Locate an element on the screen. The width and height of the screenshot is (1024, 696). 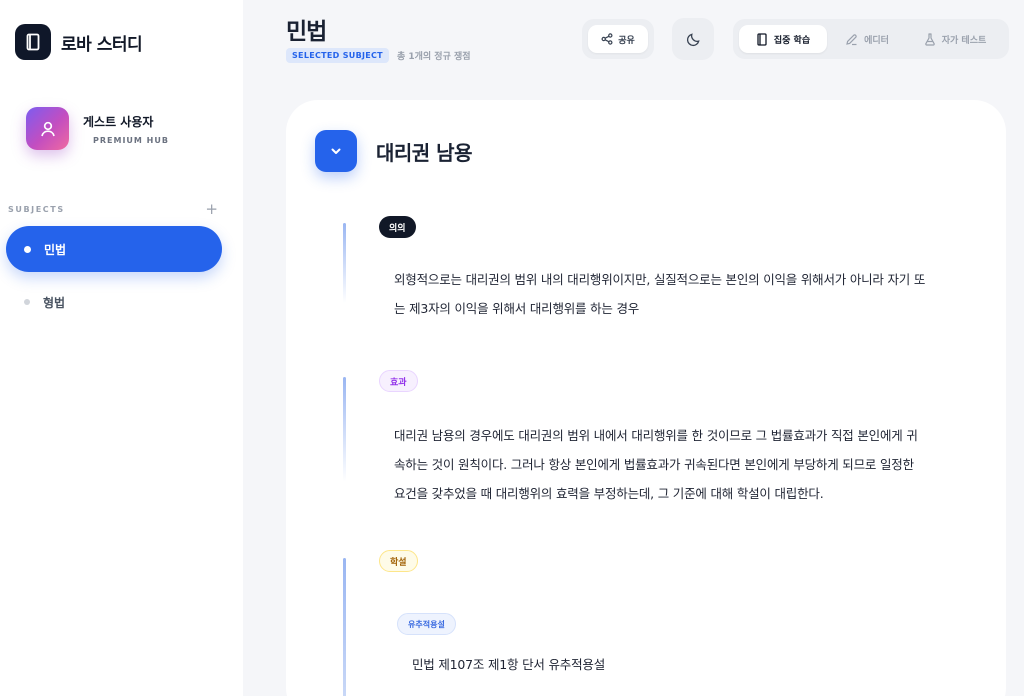
subjects-label: SUBJECTS is located at coordinates (36, 209).